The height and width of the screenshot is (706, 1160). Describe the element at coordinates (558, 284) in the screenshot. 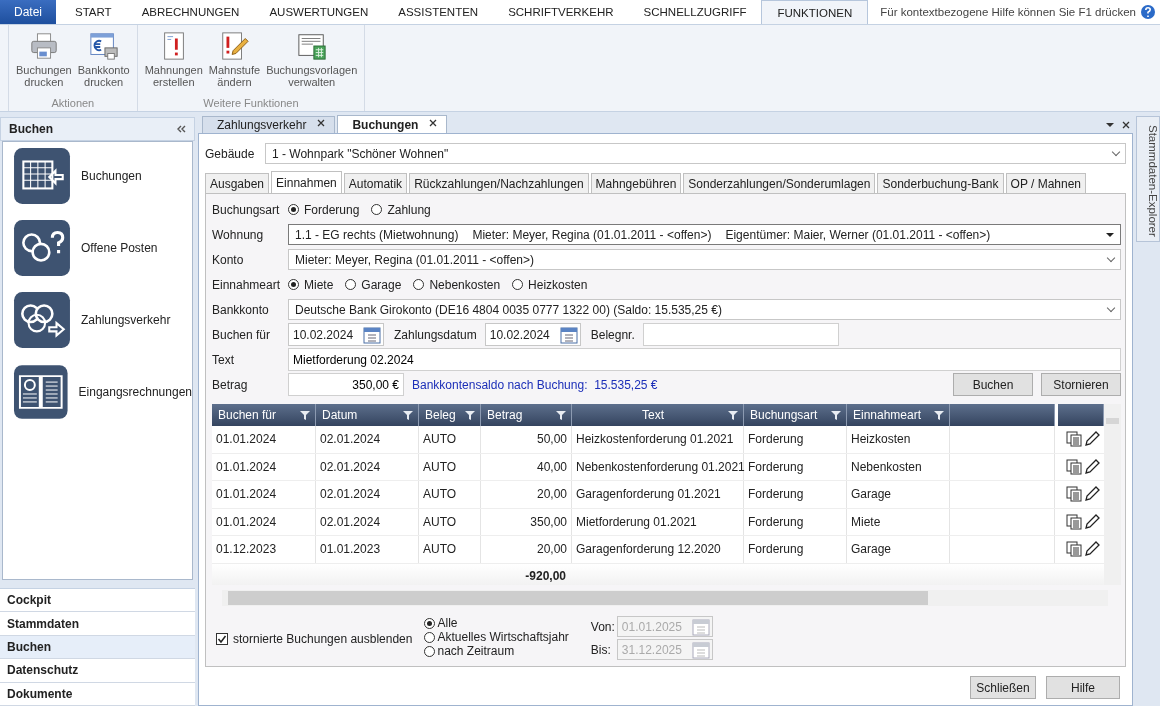

I see `radio-label: Heizkosten` at that location.